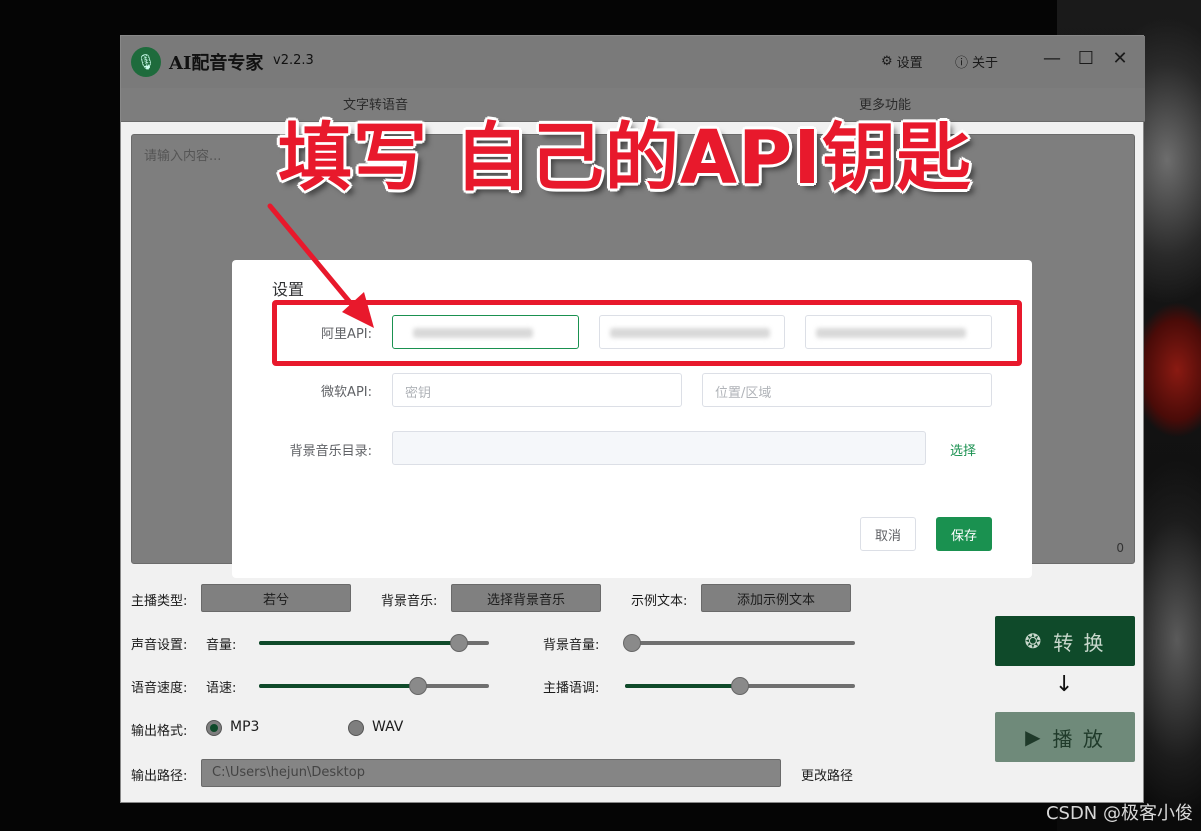  I want to click on speed-slider, so click(374, 686).